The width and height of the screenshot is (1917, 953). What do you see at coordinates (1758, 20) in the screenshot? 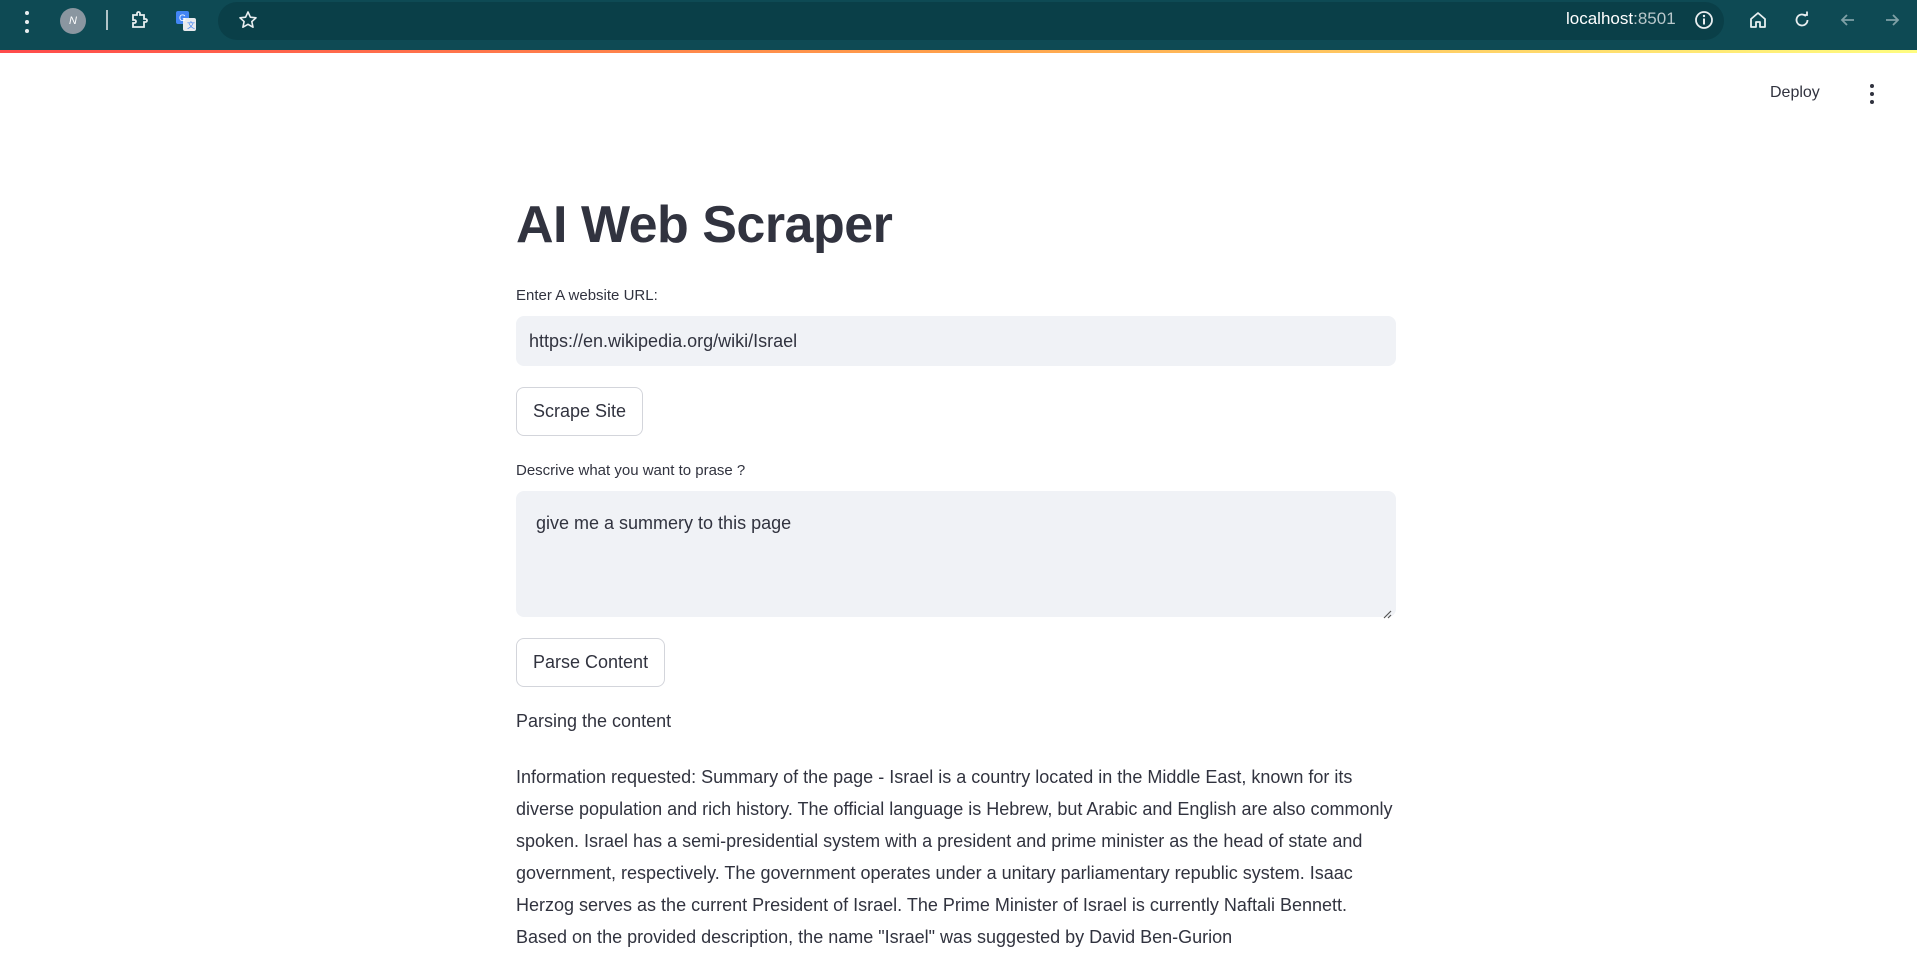
I see `home-icon` at bounding box center [1758, 20].